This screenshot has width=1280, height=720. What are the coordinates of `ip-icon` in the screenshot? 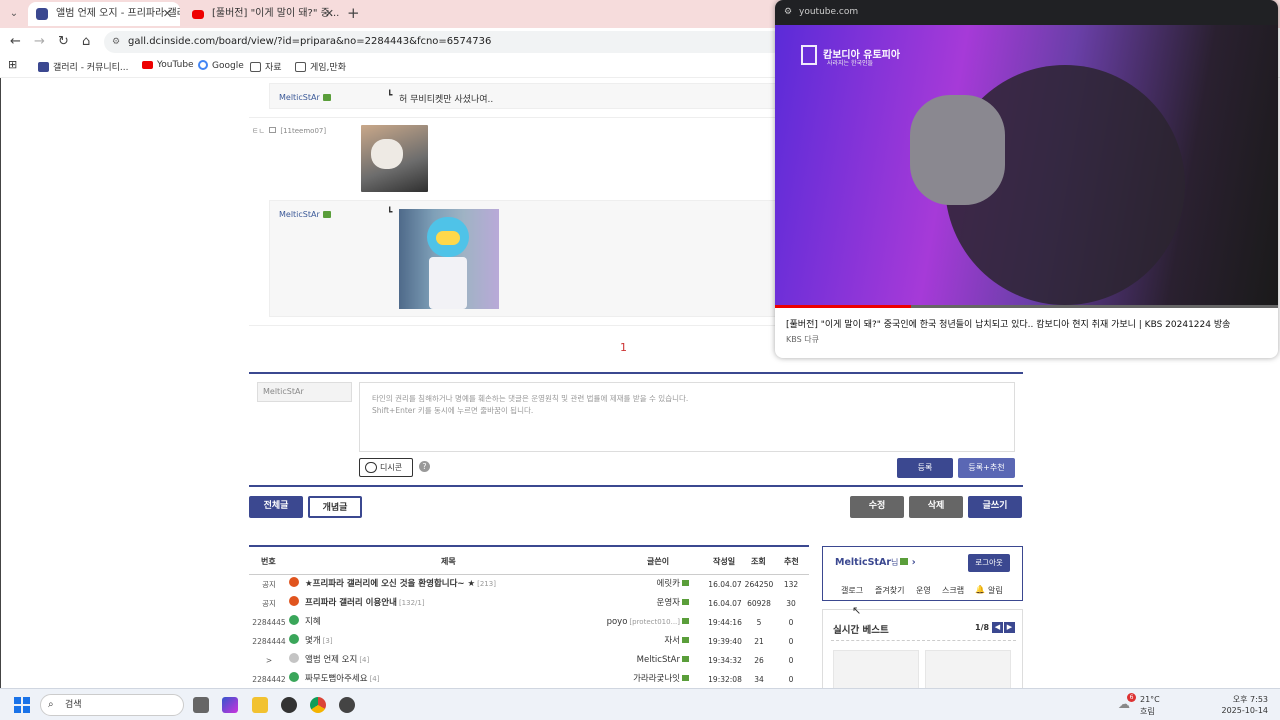 It's located at (273, 130).